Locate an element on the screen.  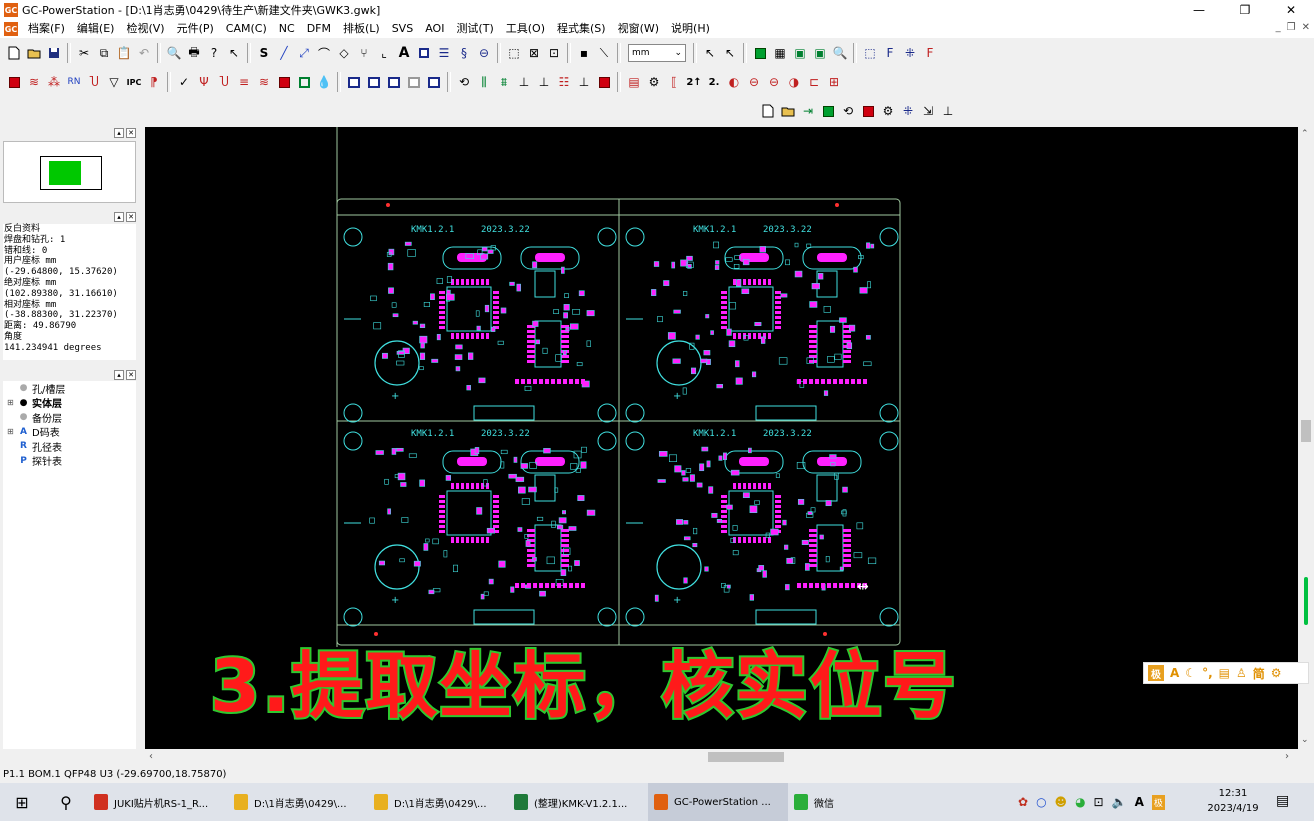
tray-app-icon: ✿ is located at coordinates (1023, 802).